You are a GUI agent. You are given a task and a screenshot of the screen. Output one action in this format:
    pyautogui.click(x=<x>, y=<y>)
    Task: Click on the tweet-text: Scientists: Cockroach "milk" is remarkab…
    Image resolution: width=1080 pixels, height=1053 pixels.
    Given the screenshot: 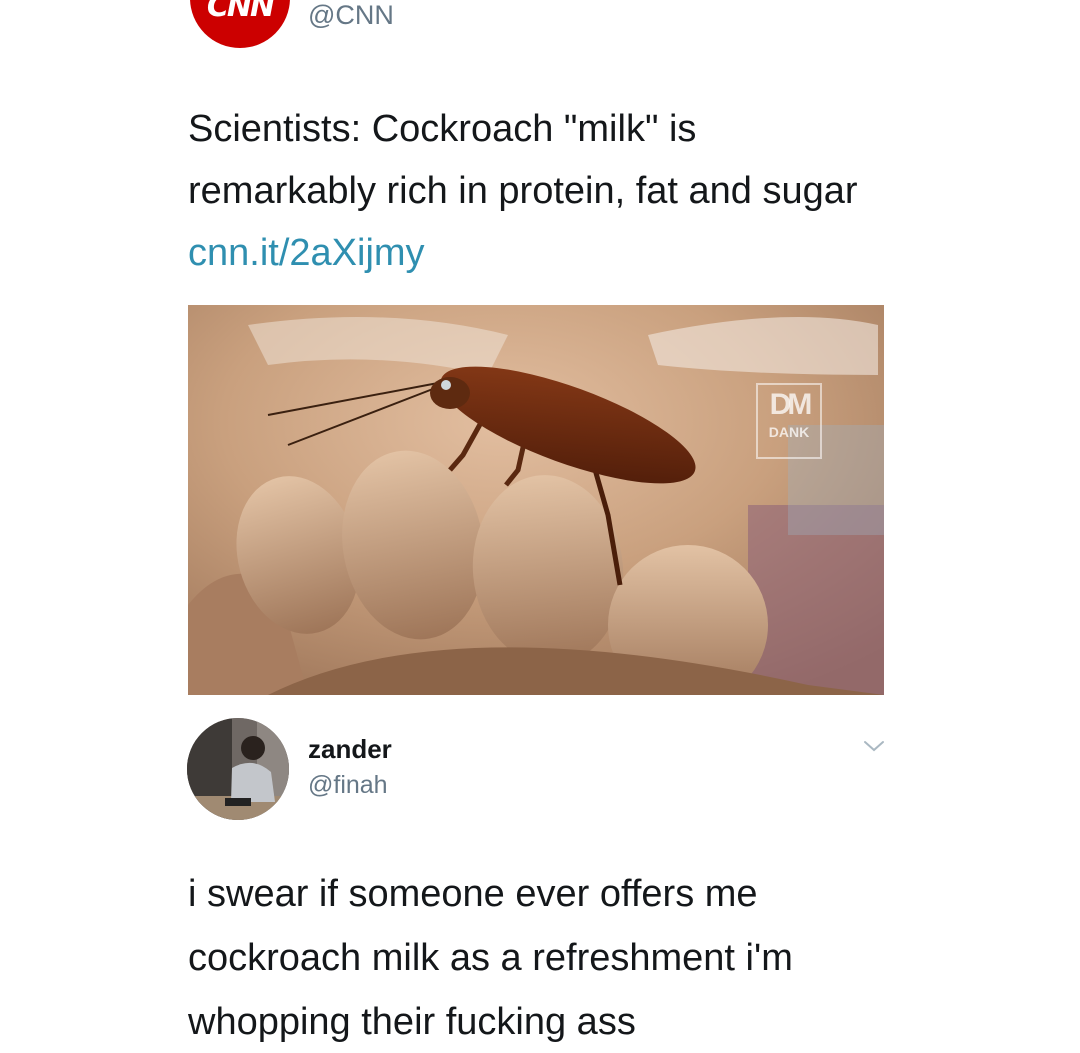 What is the action you would take?
    pyautogui.click(x=538, y=191)
    